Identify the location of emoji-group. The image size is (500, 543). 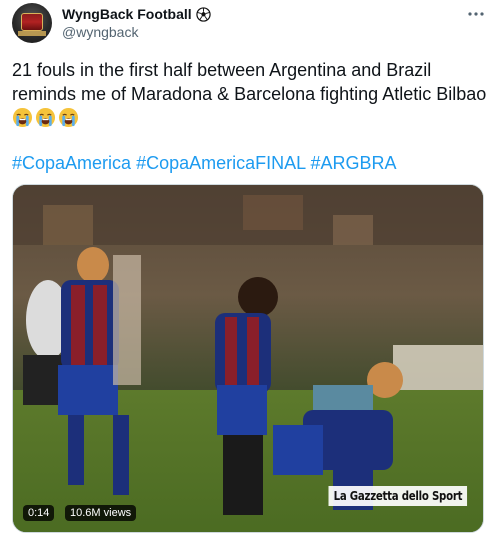
(46, 117).